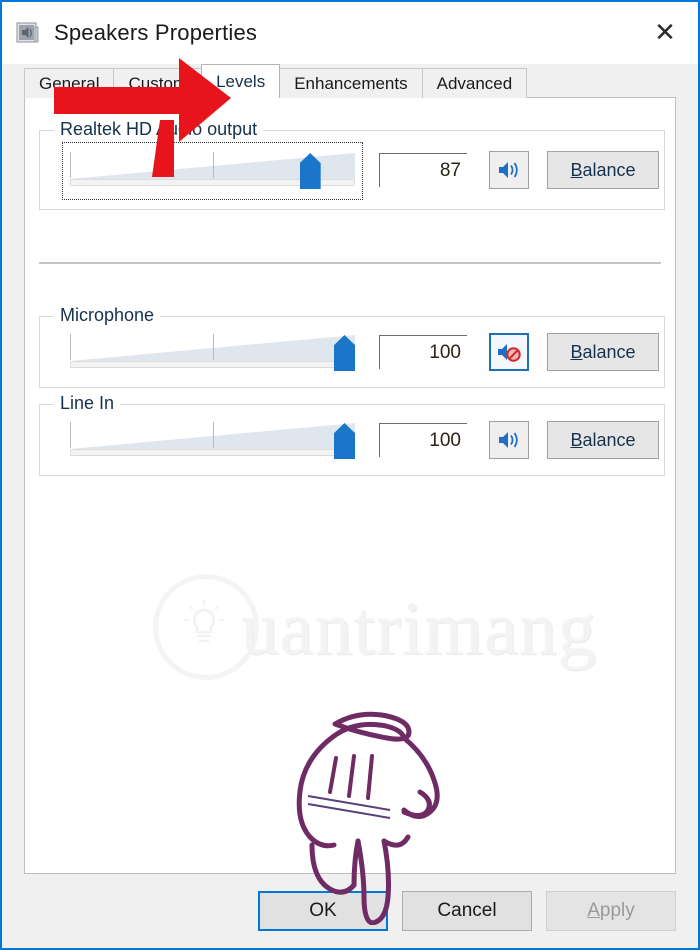  What do you see at coordinates (28, 33) in the screenshot?
I see `speaker-properties-icon` at bounding box center [28, 33].